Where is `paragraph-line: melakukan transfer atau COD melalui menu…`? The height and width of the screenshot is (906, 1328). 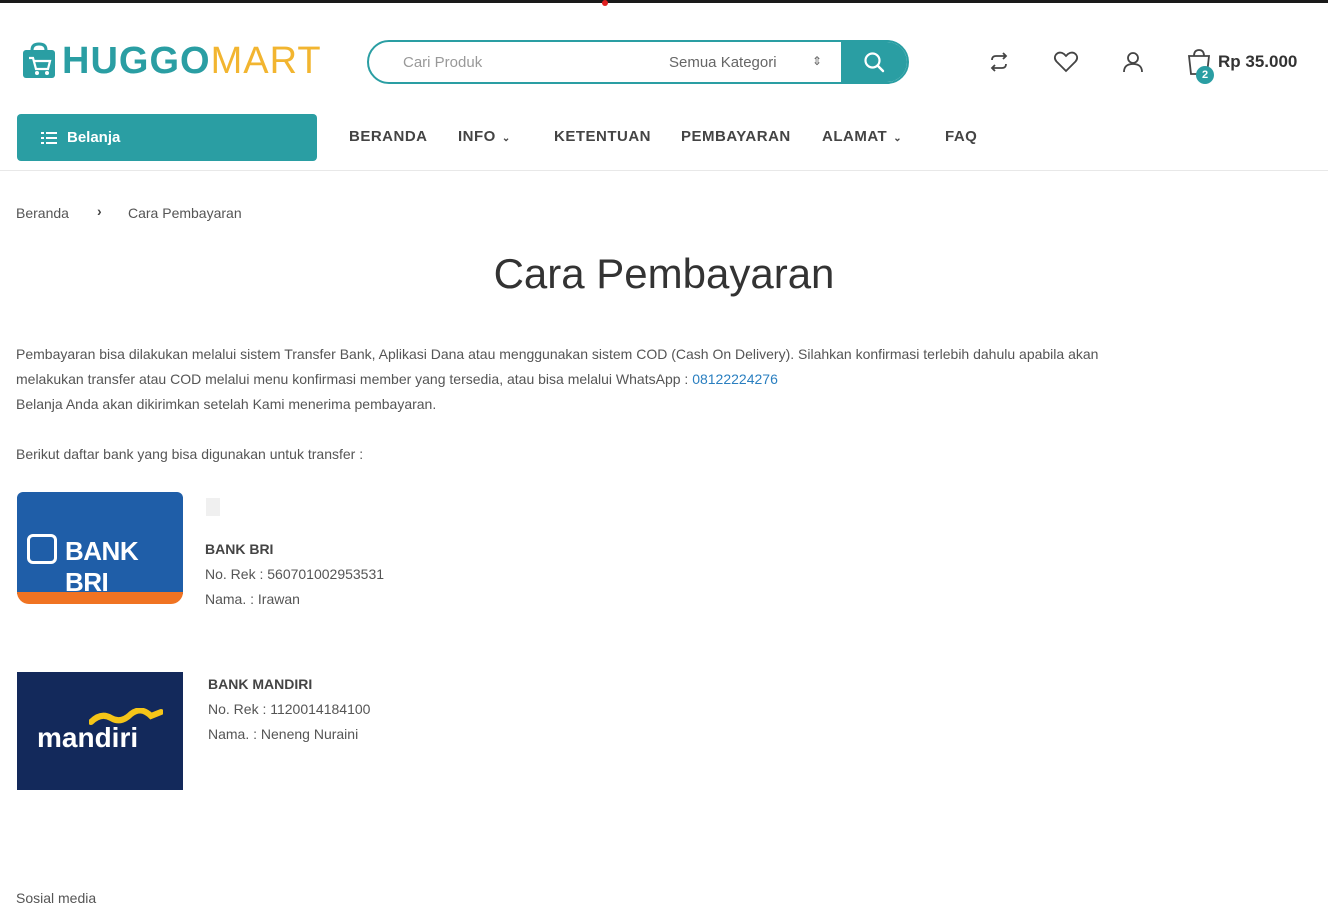 paragraph-line: melakukan transfer atau COD melalui menu… is located at coordinates (646, 379).